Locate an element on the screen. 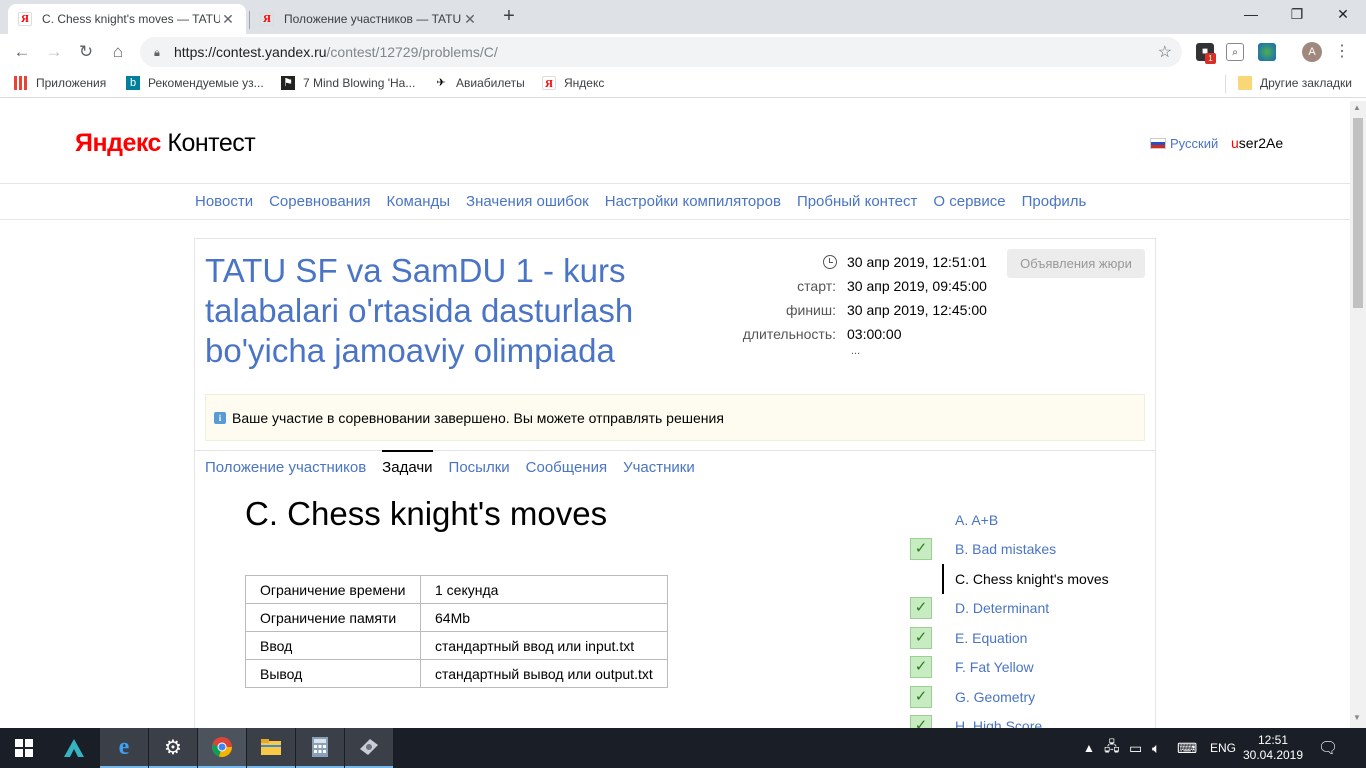 This screenshot has width=1366, height=768. problem-link: B. Bad mistakes is located at coordinates (1005, 549).